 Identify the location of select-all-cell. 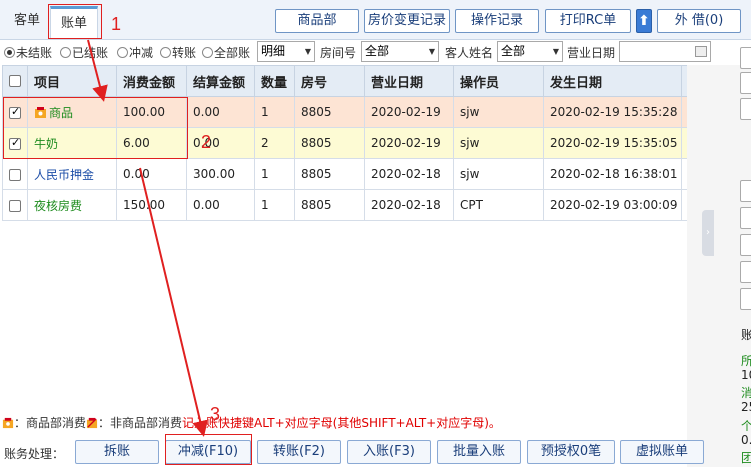
(15, 81).